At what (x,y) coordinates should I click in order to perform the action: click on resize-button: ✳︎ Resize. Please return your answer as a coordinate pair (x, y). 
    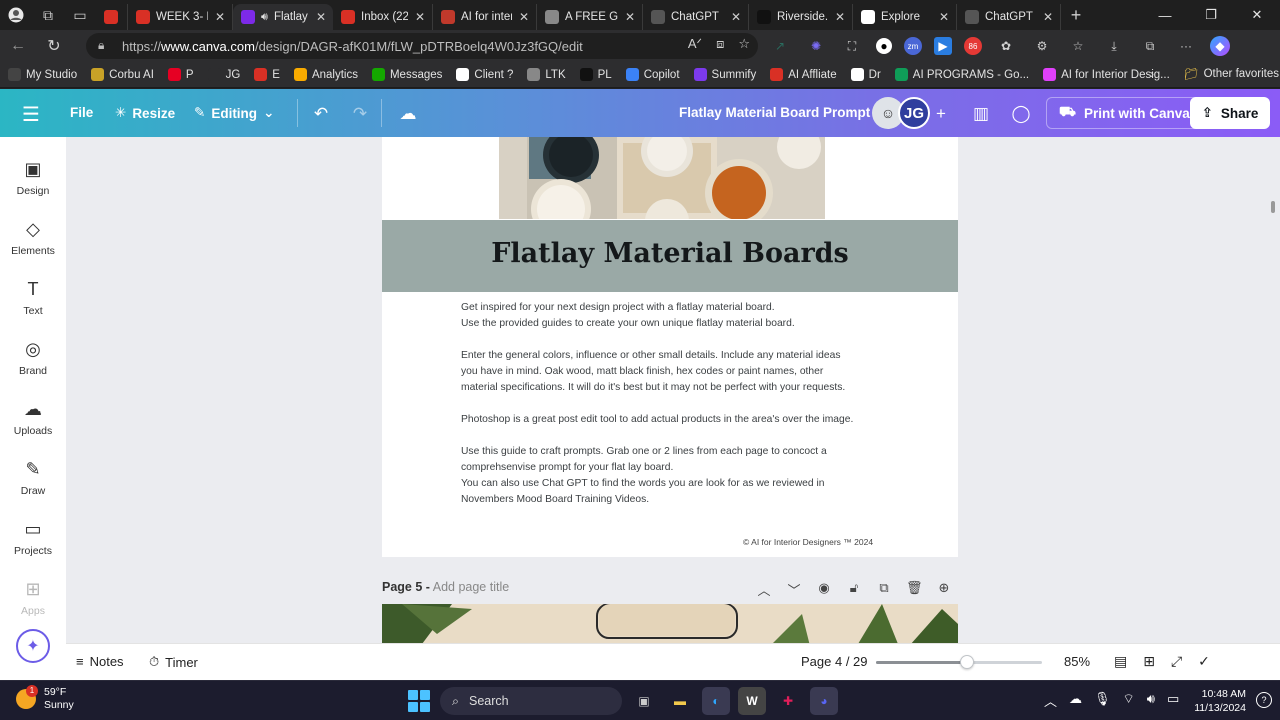
    Looking at the image, I should click on (145, 113).